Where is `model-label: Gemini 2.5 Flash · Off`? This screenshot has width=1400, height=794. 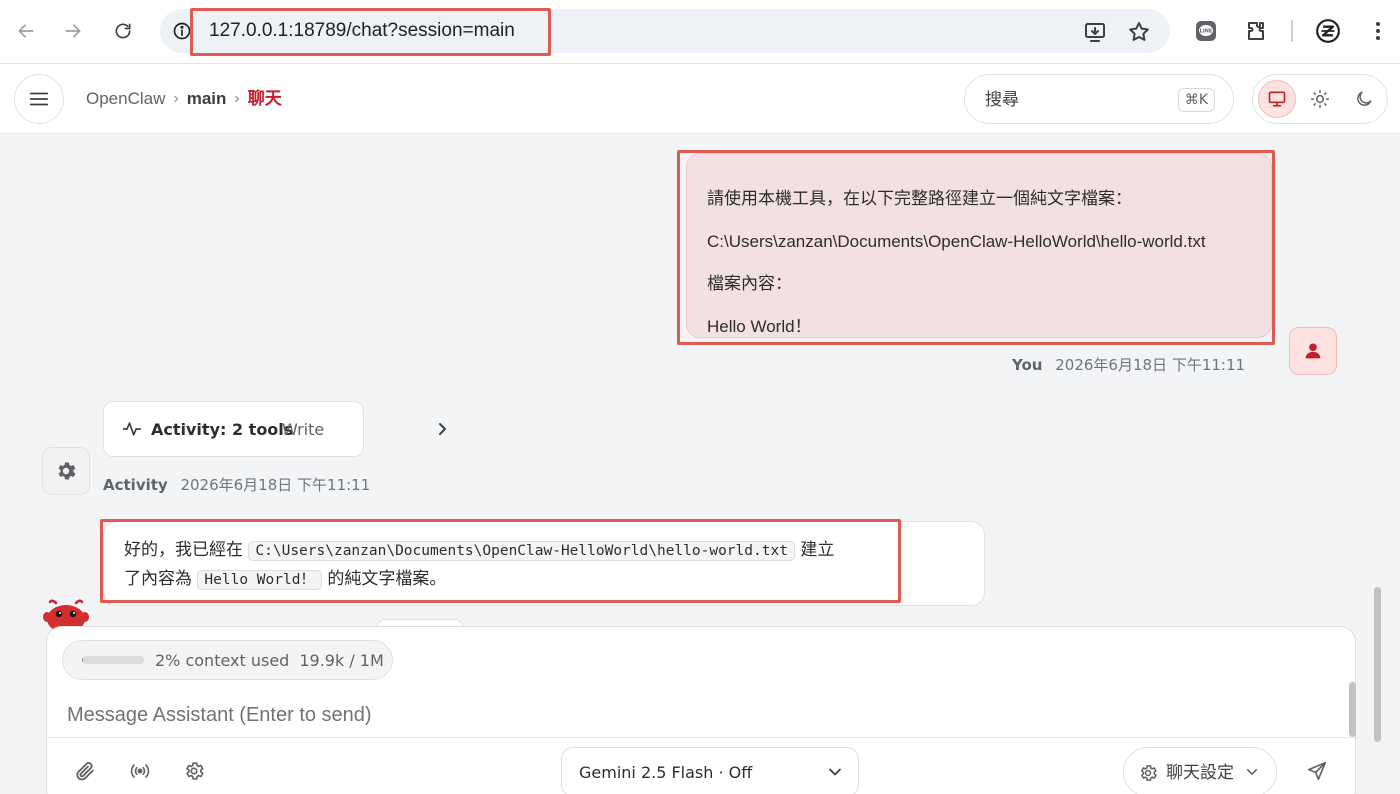
model-label: Gemini 2.5 Flash · Off is located at coordinates (666, 772).